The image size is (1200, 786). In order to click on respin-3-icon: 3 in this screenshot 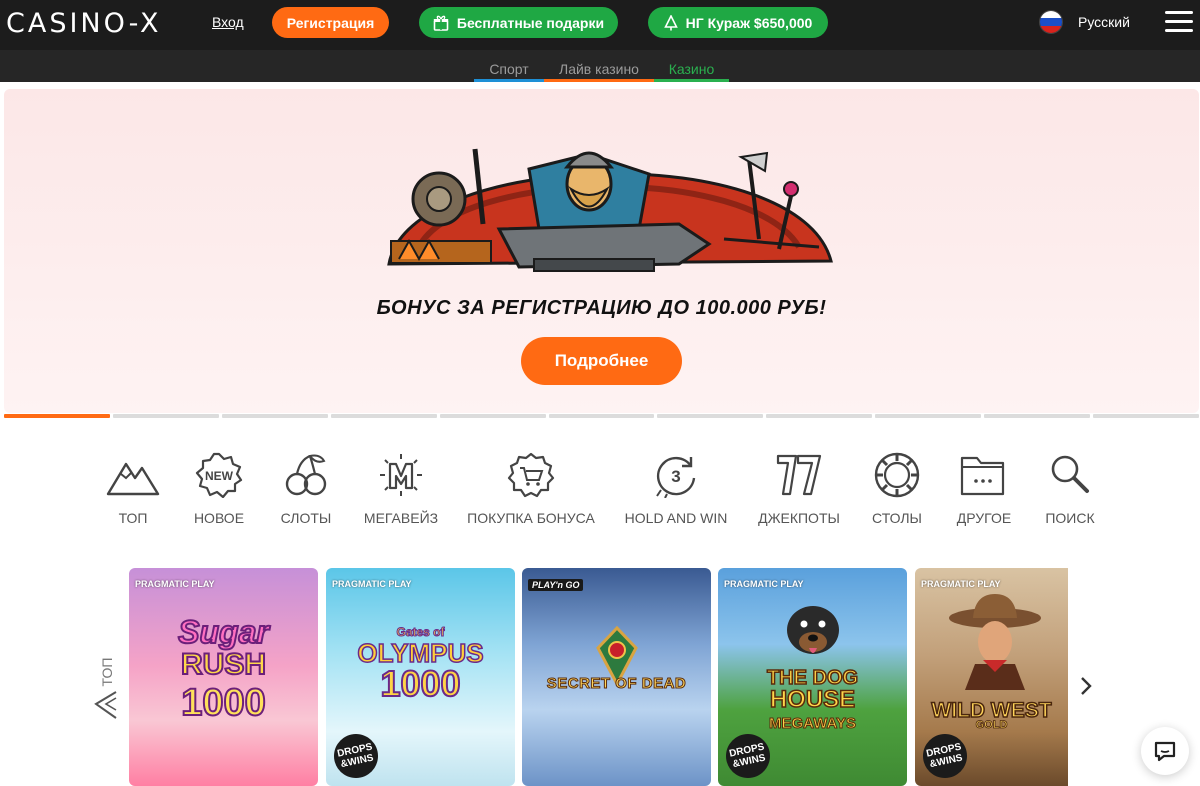, I will do `click(676, 477)`.